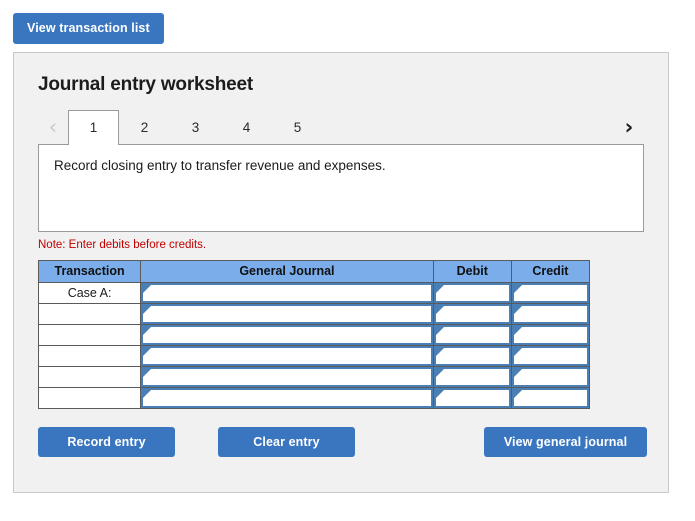  I want to click on tab-5-label: 5, so click(297, 127).